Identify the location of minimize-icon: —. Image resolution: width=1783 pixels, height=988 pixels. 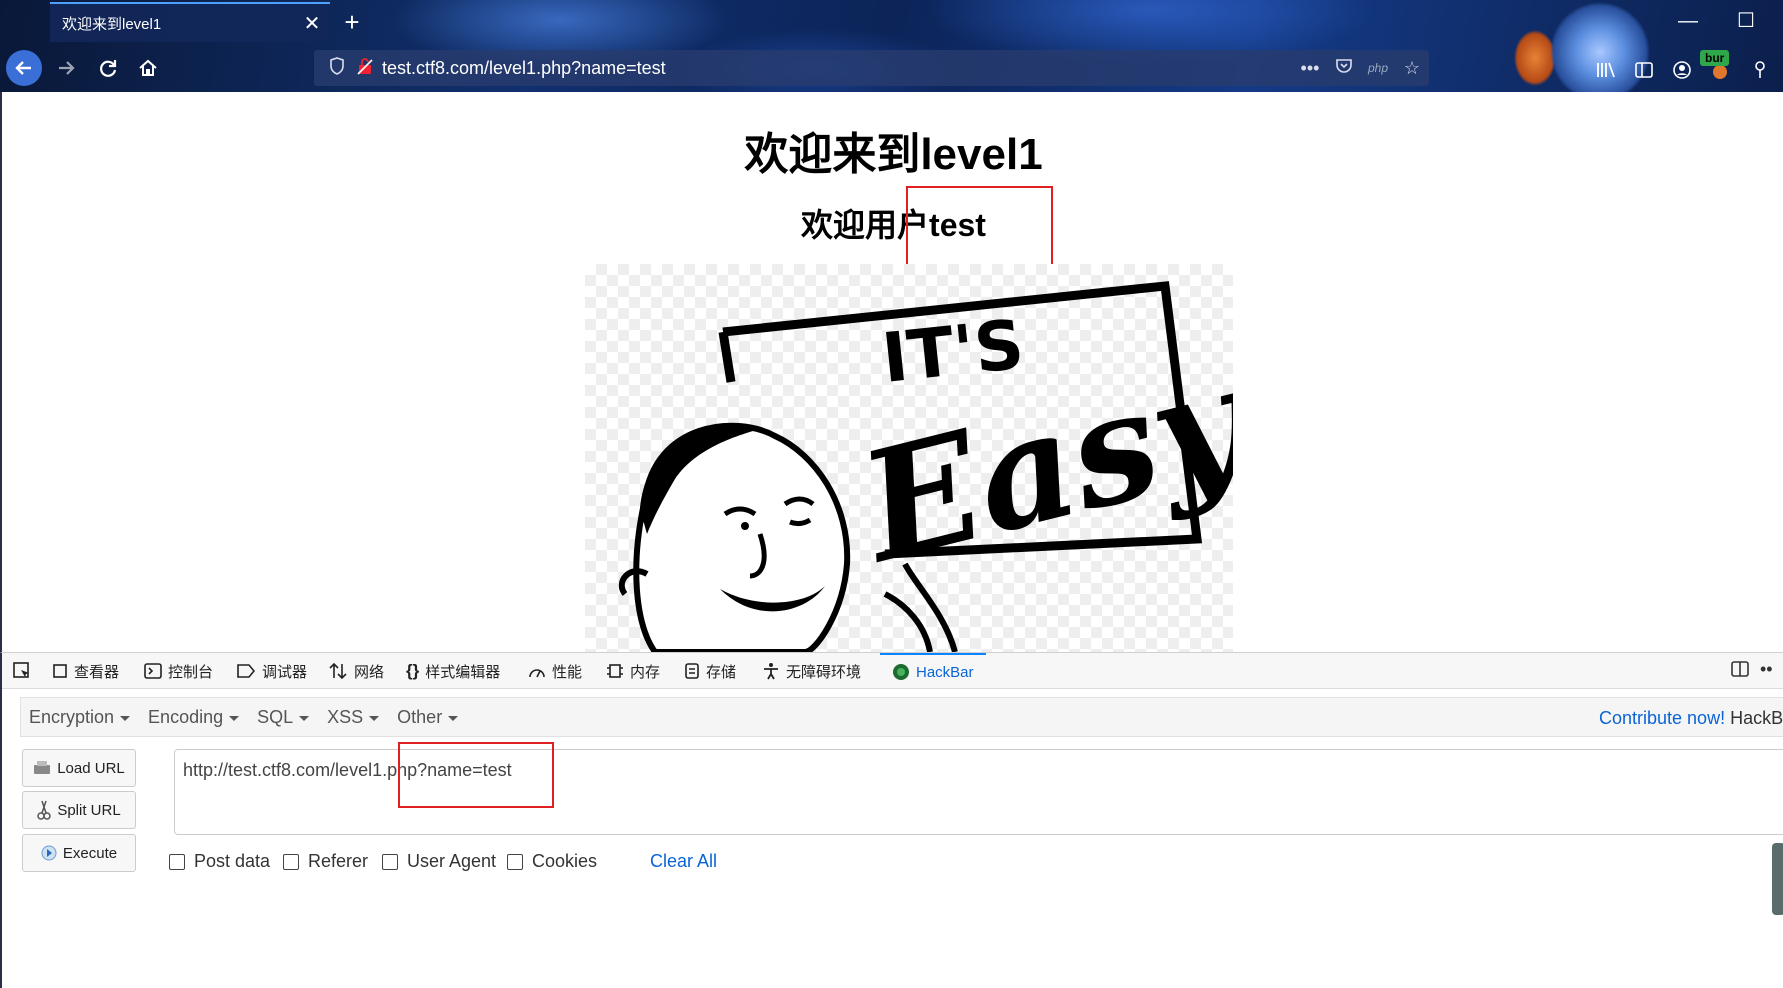
(1688, 21).